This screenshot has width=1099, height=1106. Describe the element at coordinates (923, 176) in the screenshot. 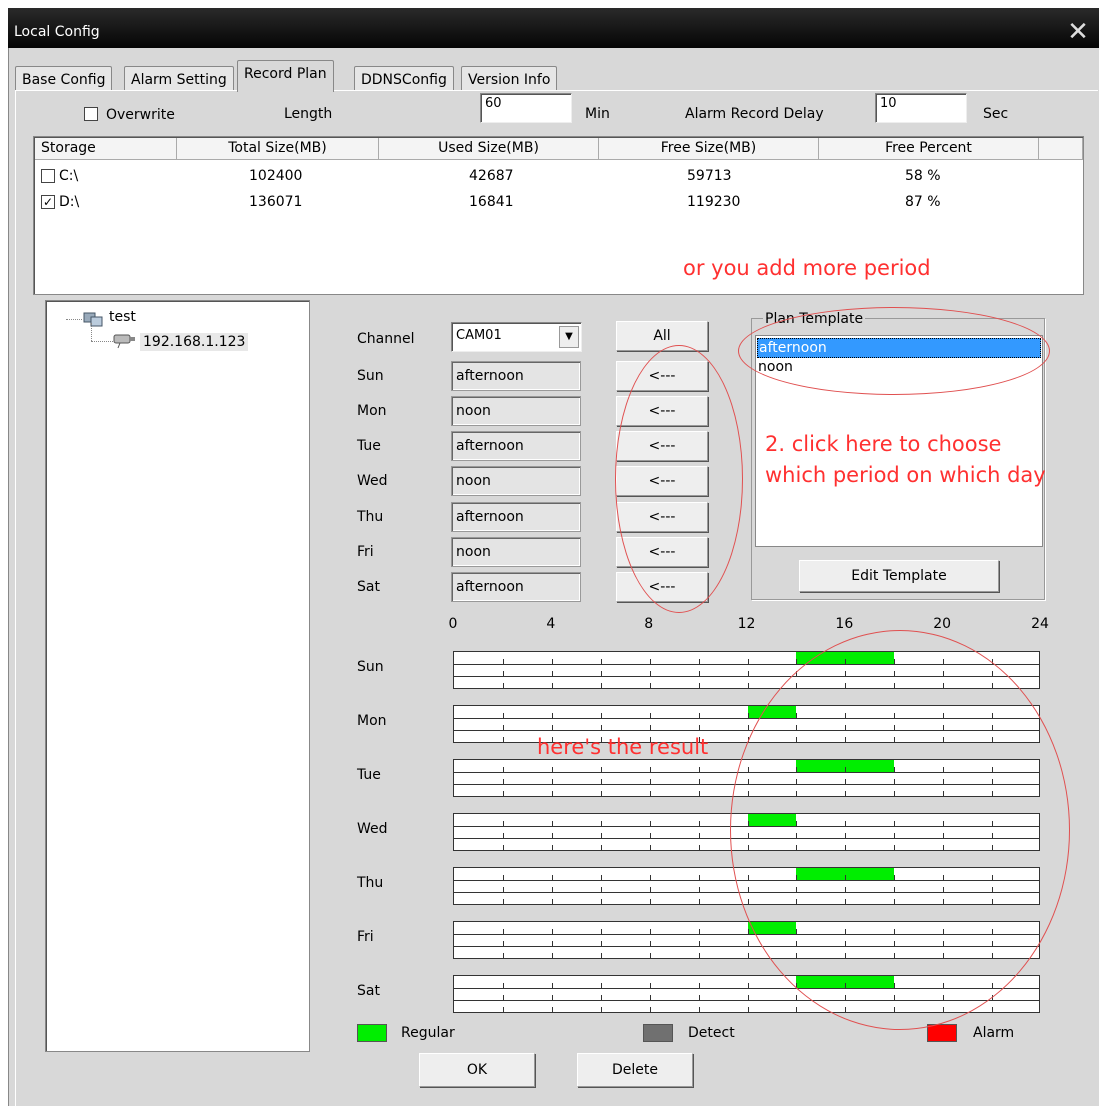

I see `free-percent: 58 %` at that location.